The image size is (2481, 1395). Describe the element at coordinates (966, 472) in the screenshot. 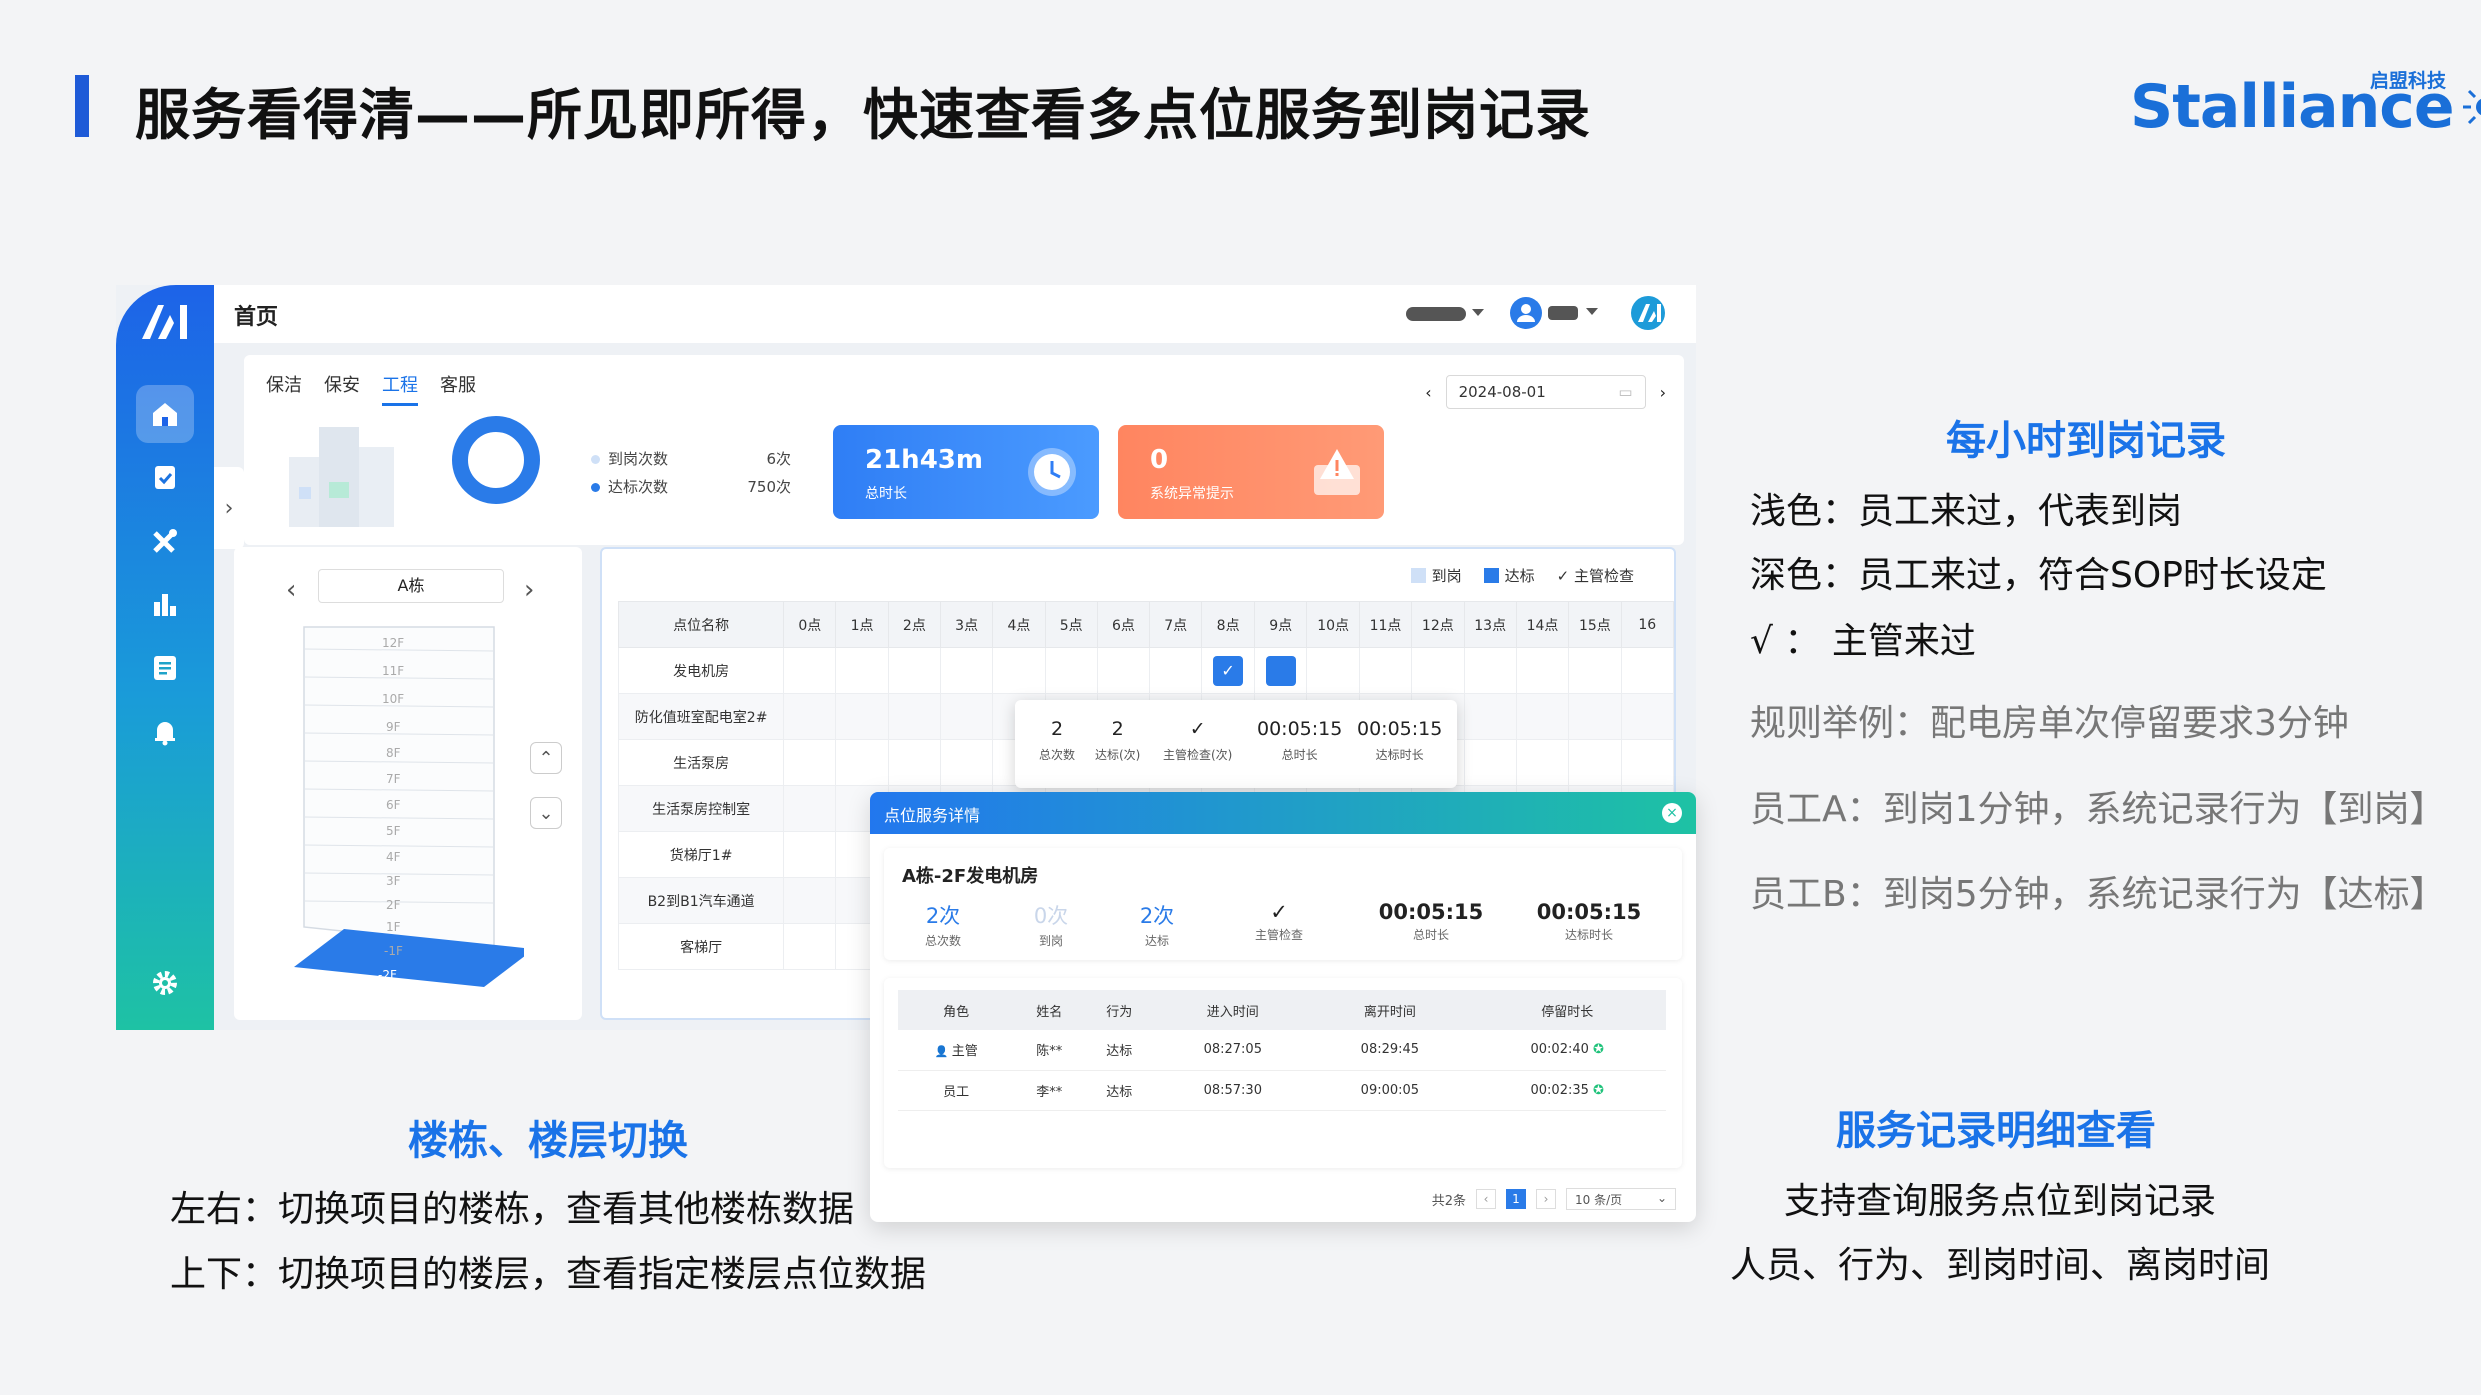

I see `total-duration-card: 21h43m 总时长` at that location.